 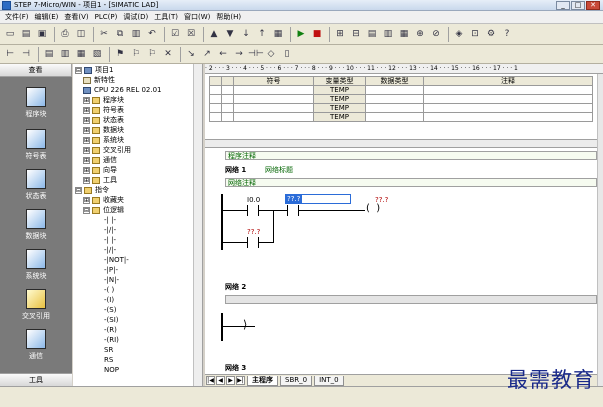 I want to click on fbd-view-icon: ▥, so click(x=65, y=54).